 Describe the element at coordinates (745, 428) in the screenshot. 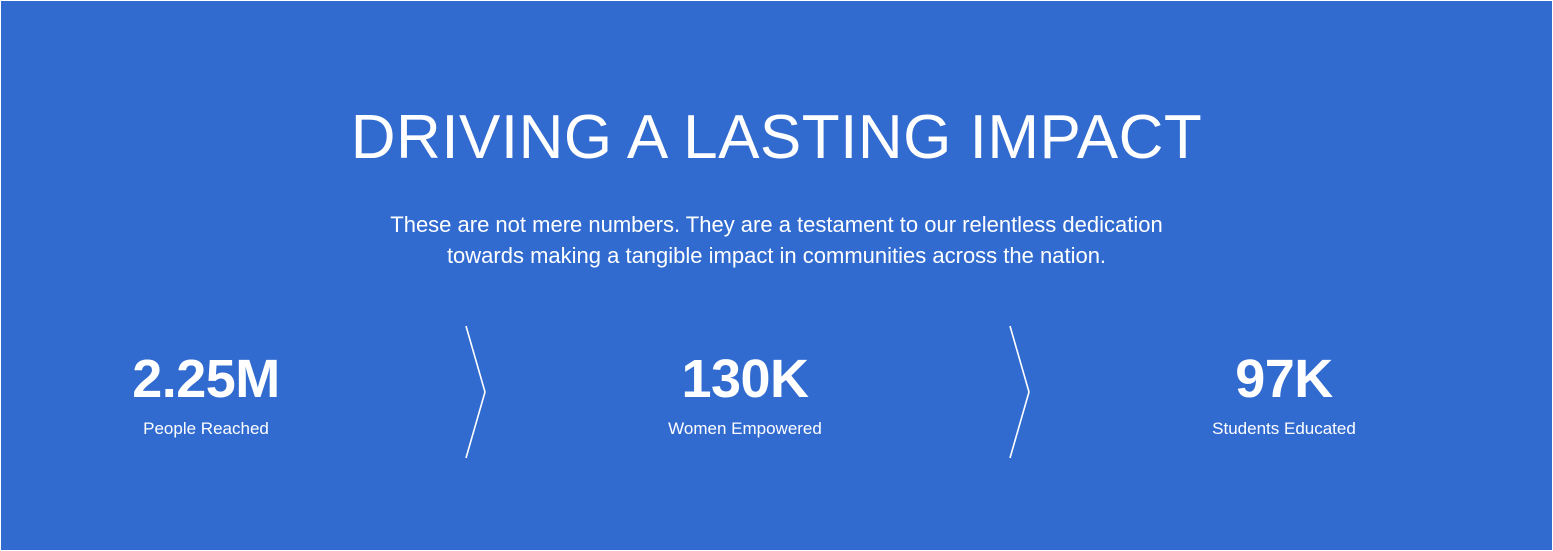

I see `stat-label: Women Empowered` at that location.